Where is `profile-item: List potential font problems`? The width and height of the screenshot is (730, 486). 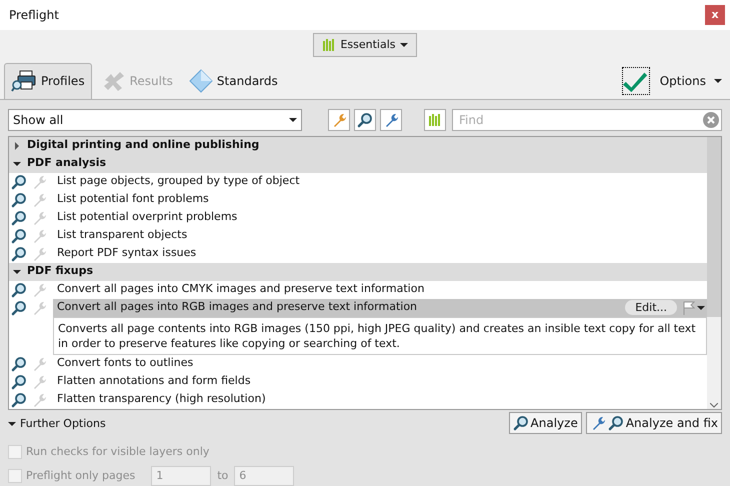 profile-item: List potential font problems is located at coordinates (380, 199).